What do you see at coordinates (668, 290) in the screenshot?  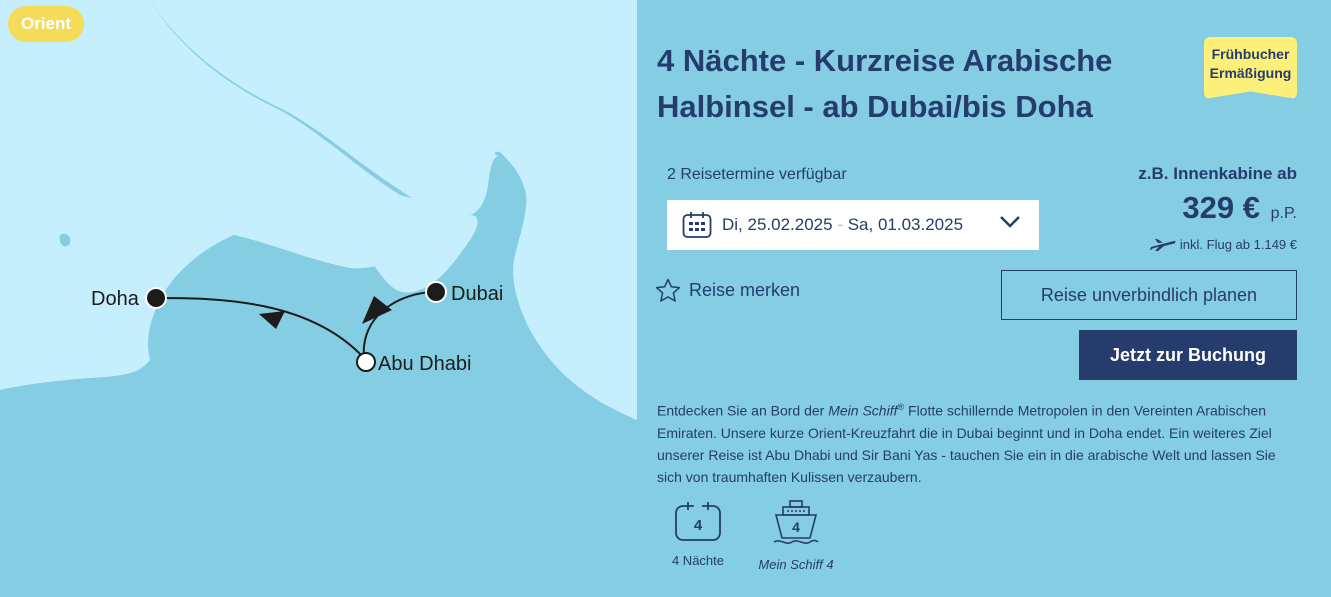 I see `star-icon` at bounding box center [668, 290].